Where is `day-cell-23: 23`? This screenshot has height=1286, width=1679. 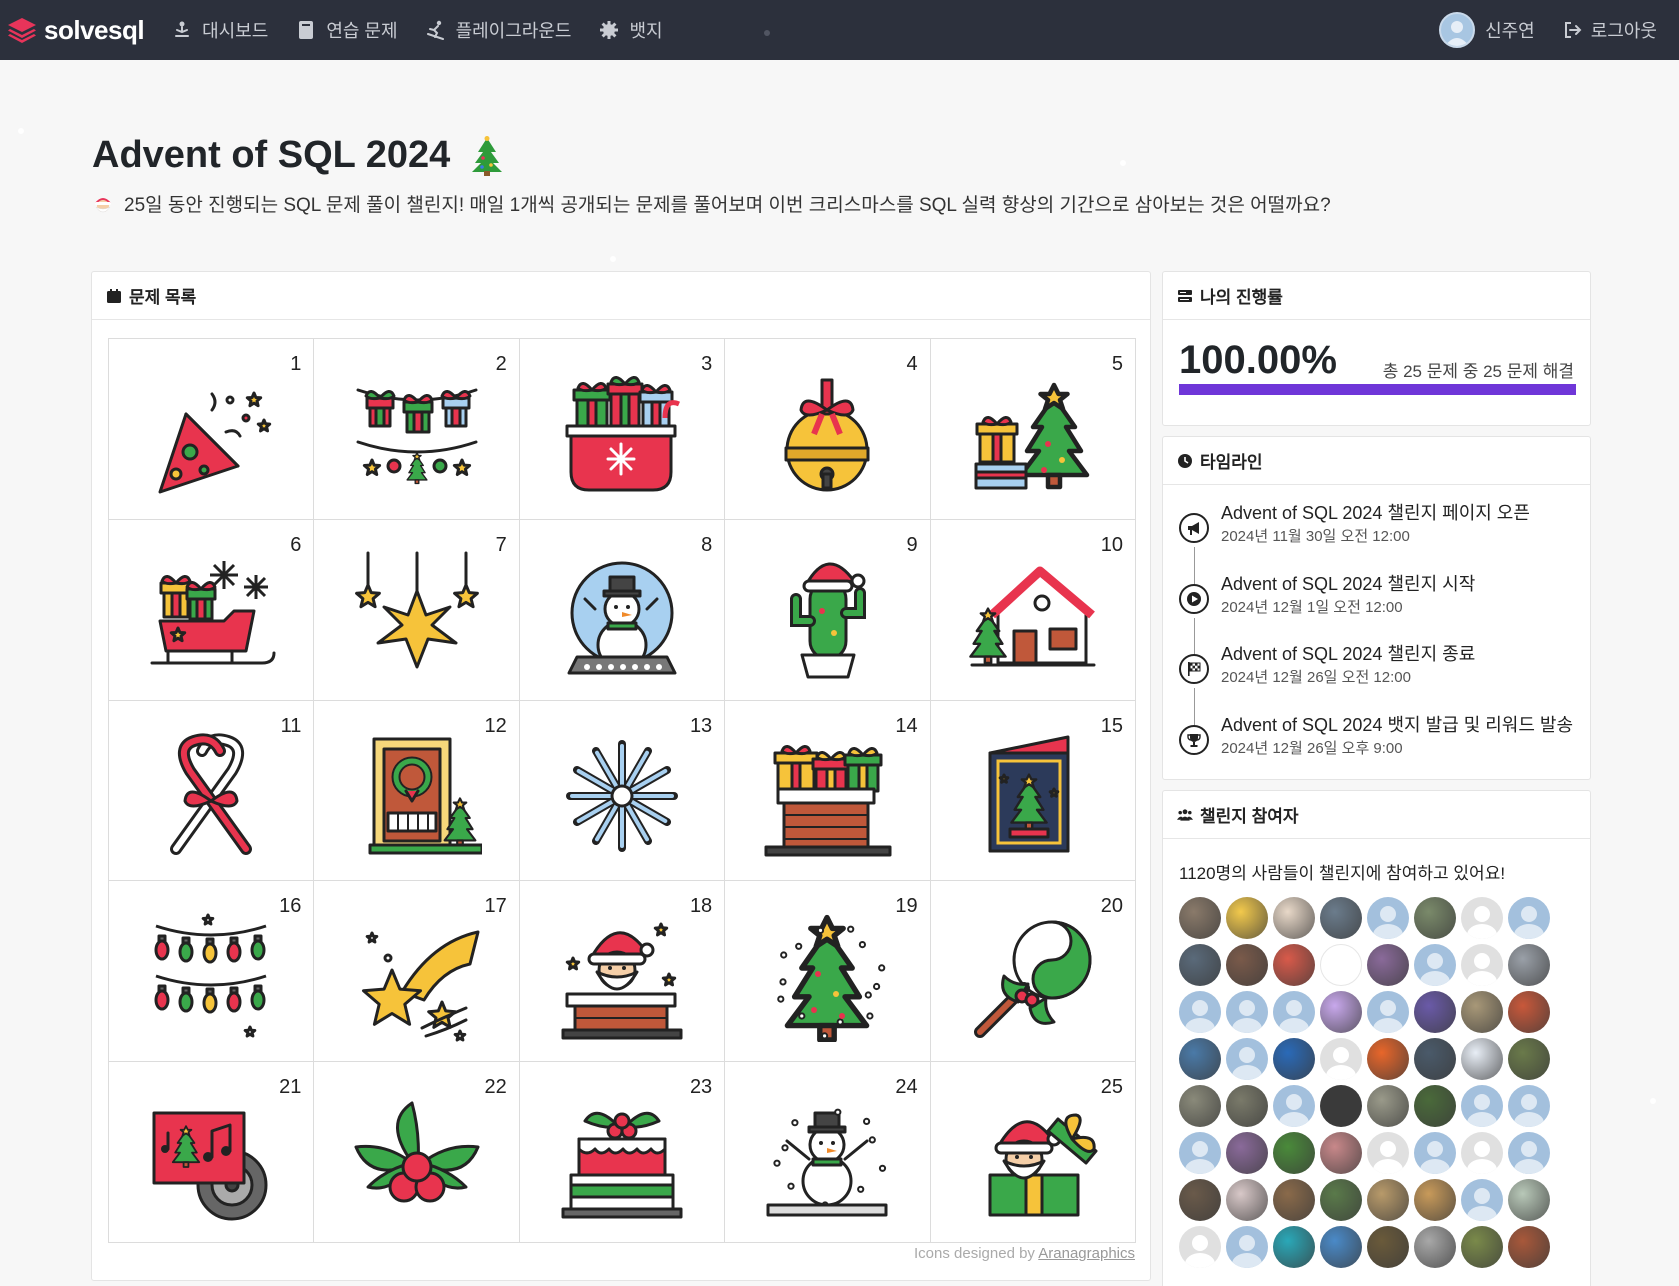 day-cell-23: 23 is located at coordinates (622, 1152).